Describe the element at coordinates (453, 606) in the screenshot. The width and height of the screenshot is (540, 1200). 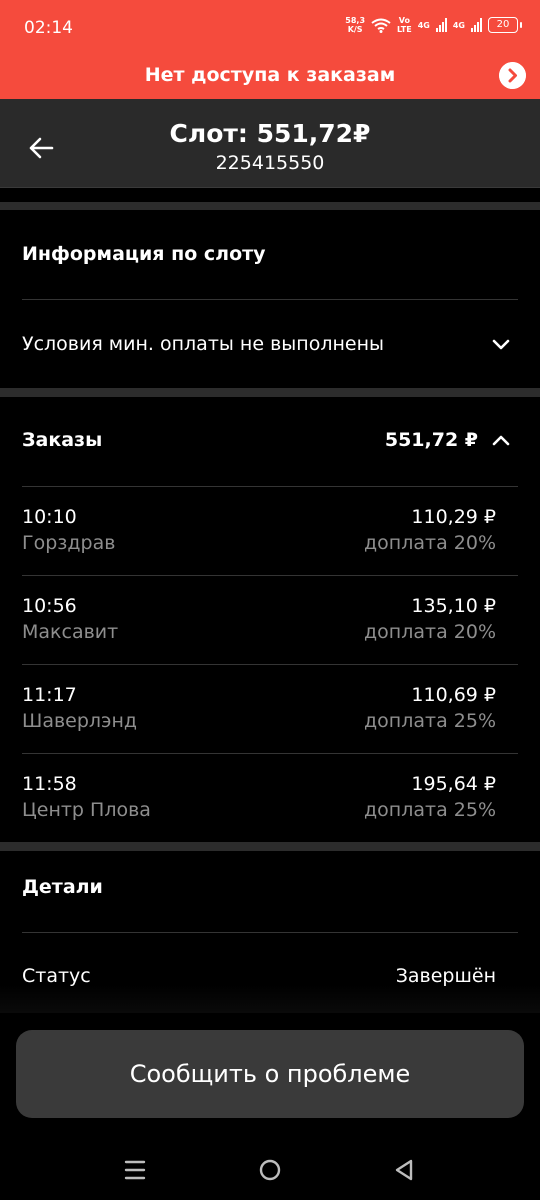
I see `order-amount: 135,10 ₽` at that location.